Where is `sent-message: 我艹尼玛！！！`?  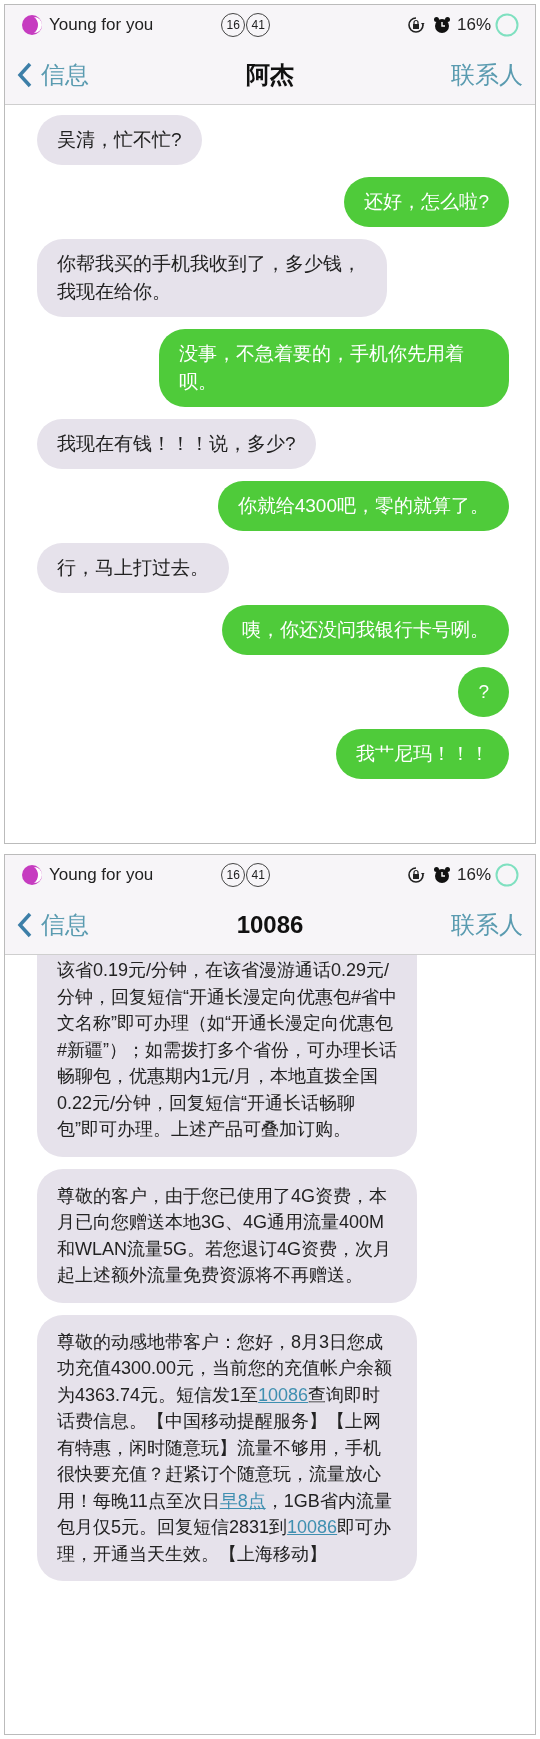 sent-message: 我艹尼玛！！！ is located at coordinates (422, 754).